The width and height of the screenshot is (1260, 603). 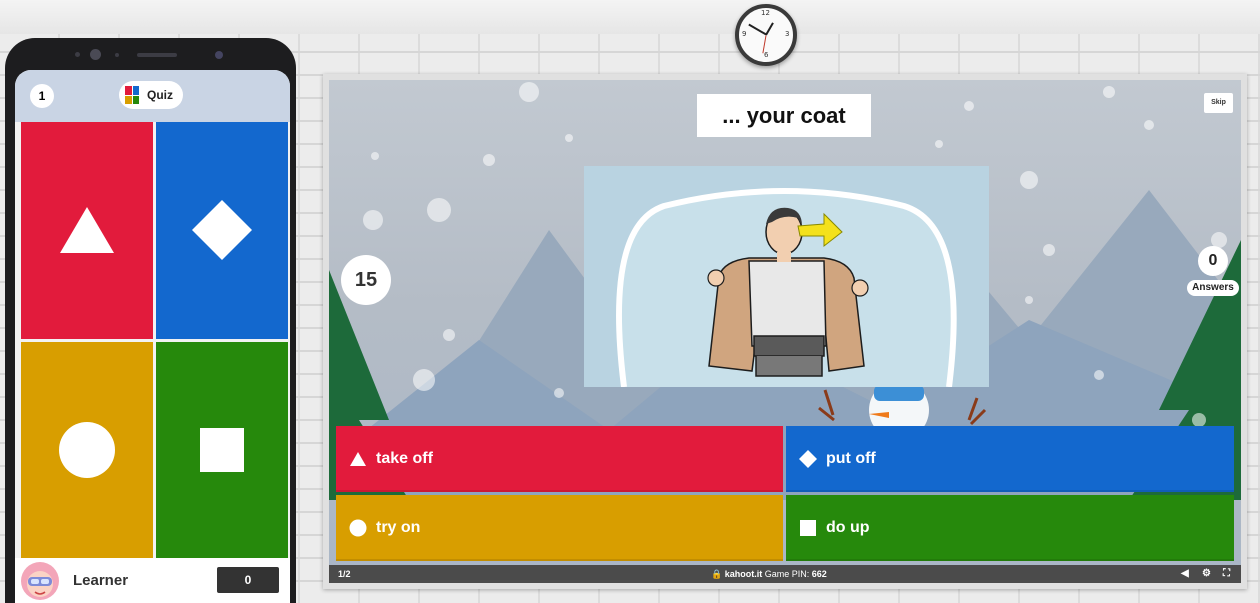 I want to click on lock-icon: 🔒, so click(x=717, y=574).